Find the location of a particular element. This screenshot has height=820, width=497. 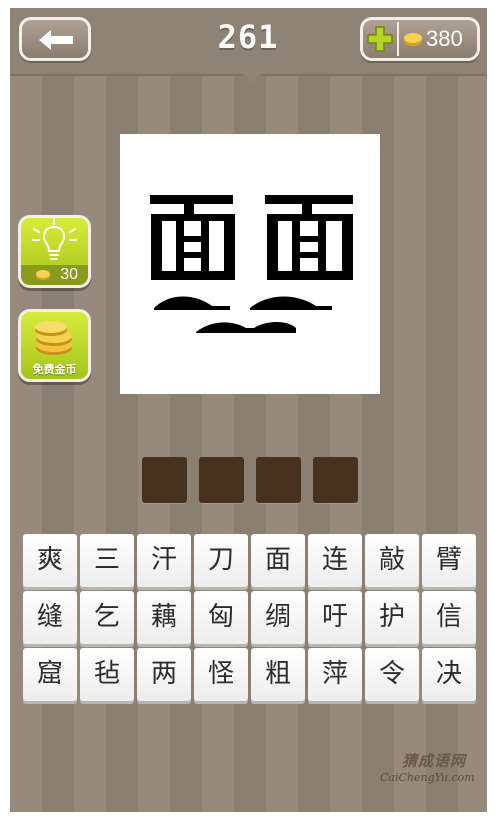

character-tile: 萍 is located at coordinates (335, 674).